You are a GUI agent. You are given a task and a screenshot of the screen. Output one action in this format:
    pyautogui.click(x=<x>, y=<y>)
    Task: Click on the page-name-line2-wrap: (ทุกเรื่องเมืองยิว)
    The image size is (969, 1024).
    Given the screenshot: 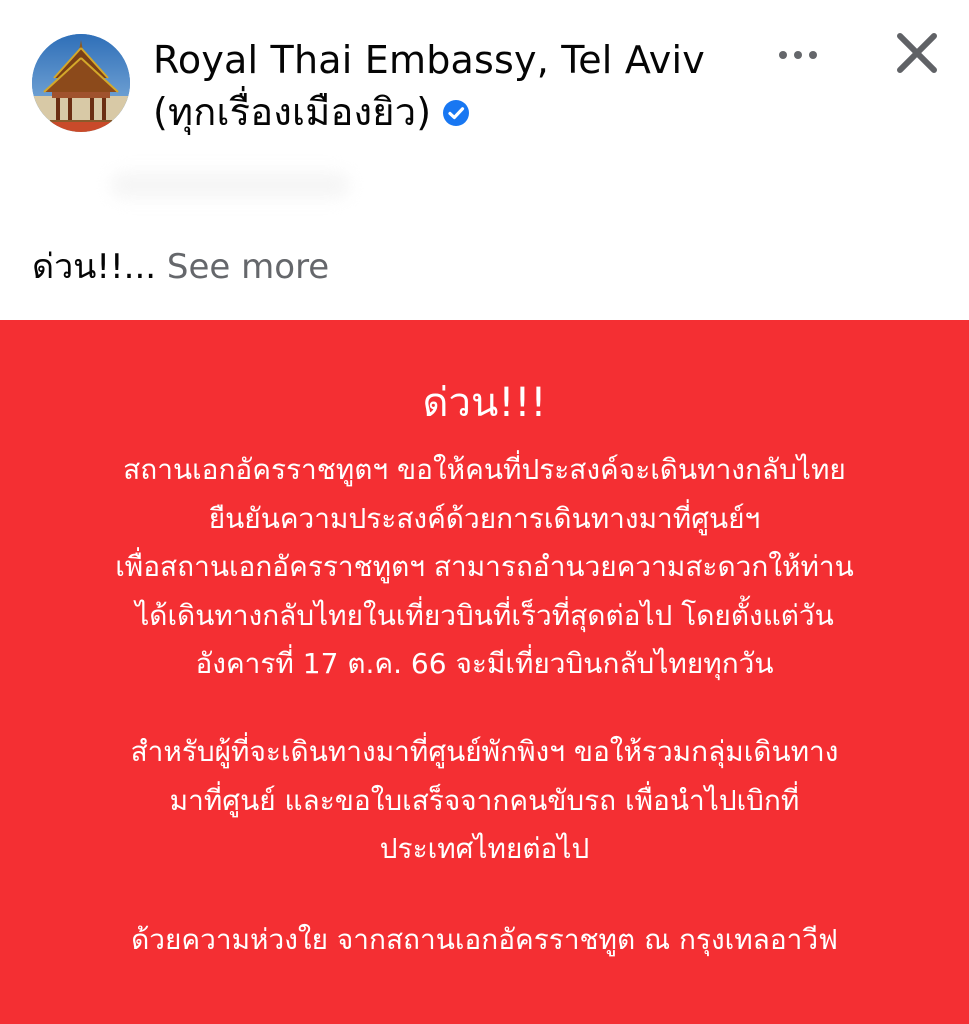 What is the action you would take?
    pyautogui.click(x=448, y=112)
    